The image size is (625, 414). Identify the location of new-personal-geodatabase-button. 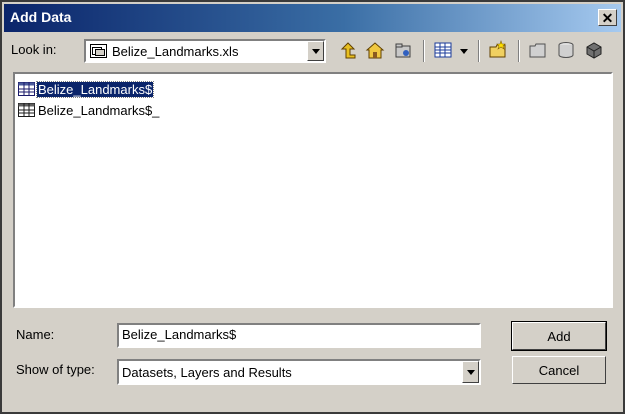
(566, 51).